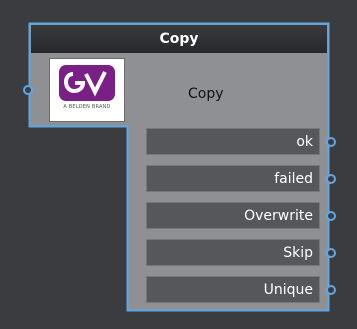 The width and height of the screenshot is (357, 329). What do you see at coordinates (87, 107) in the screenshot?
I see `logo-tagline: A BELDEN BRAND` at bounding box center [87, 107].